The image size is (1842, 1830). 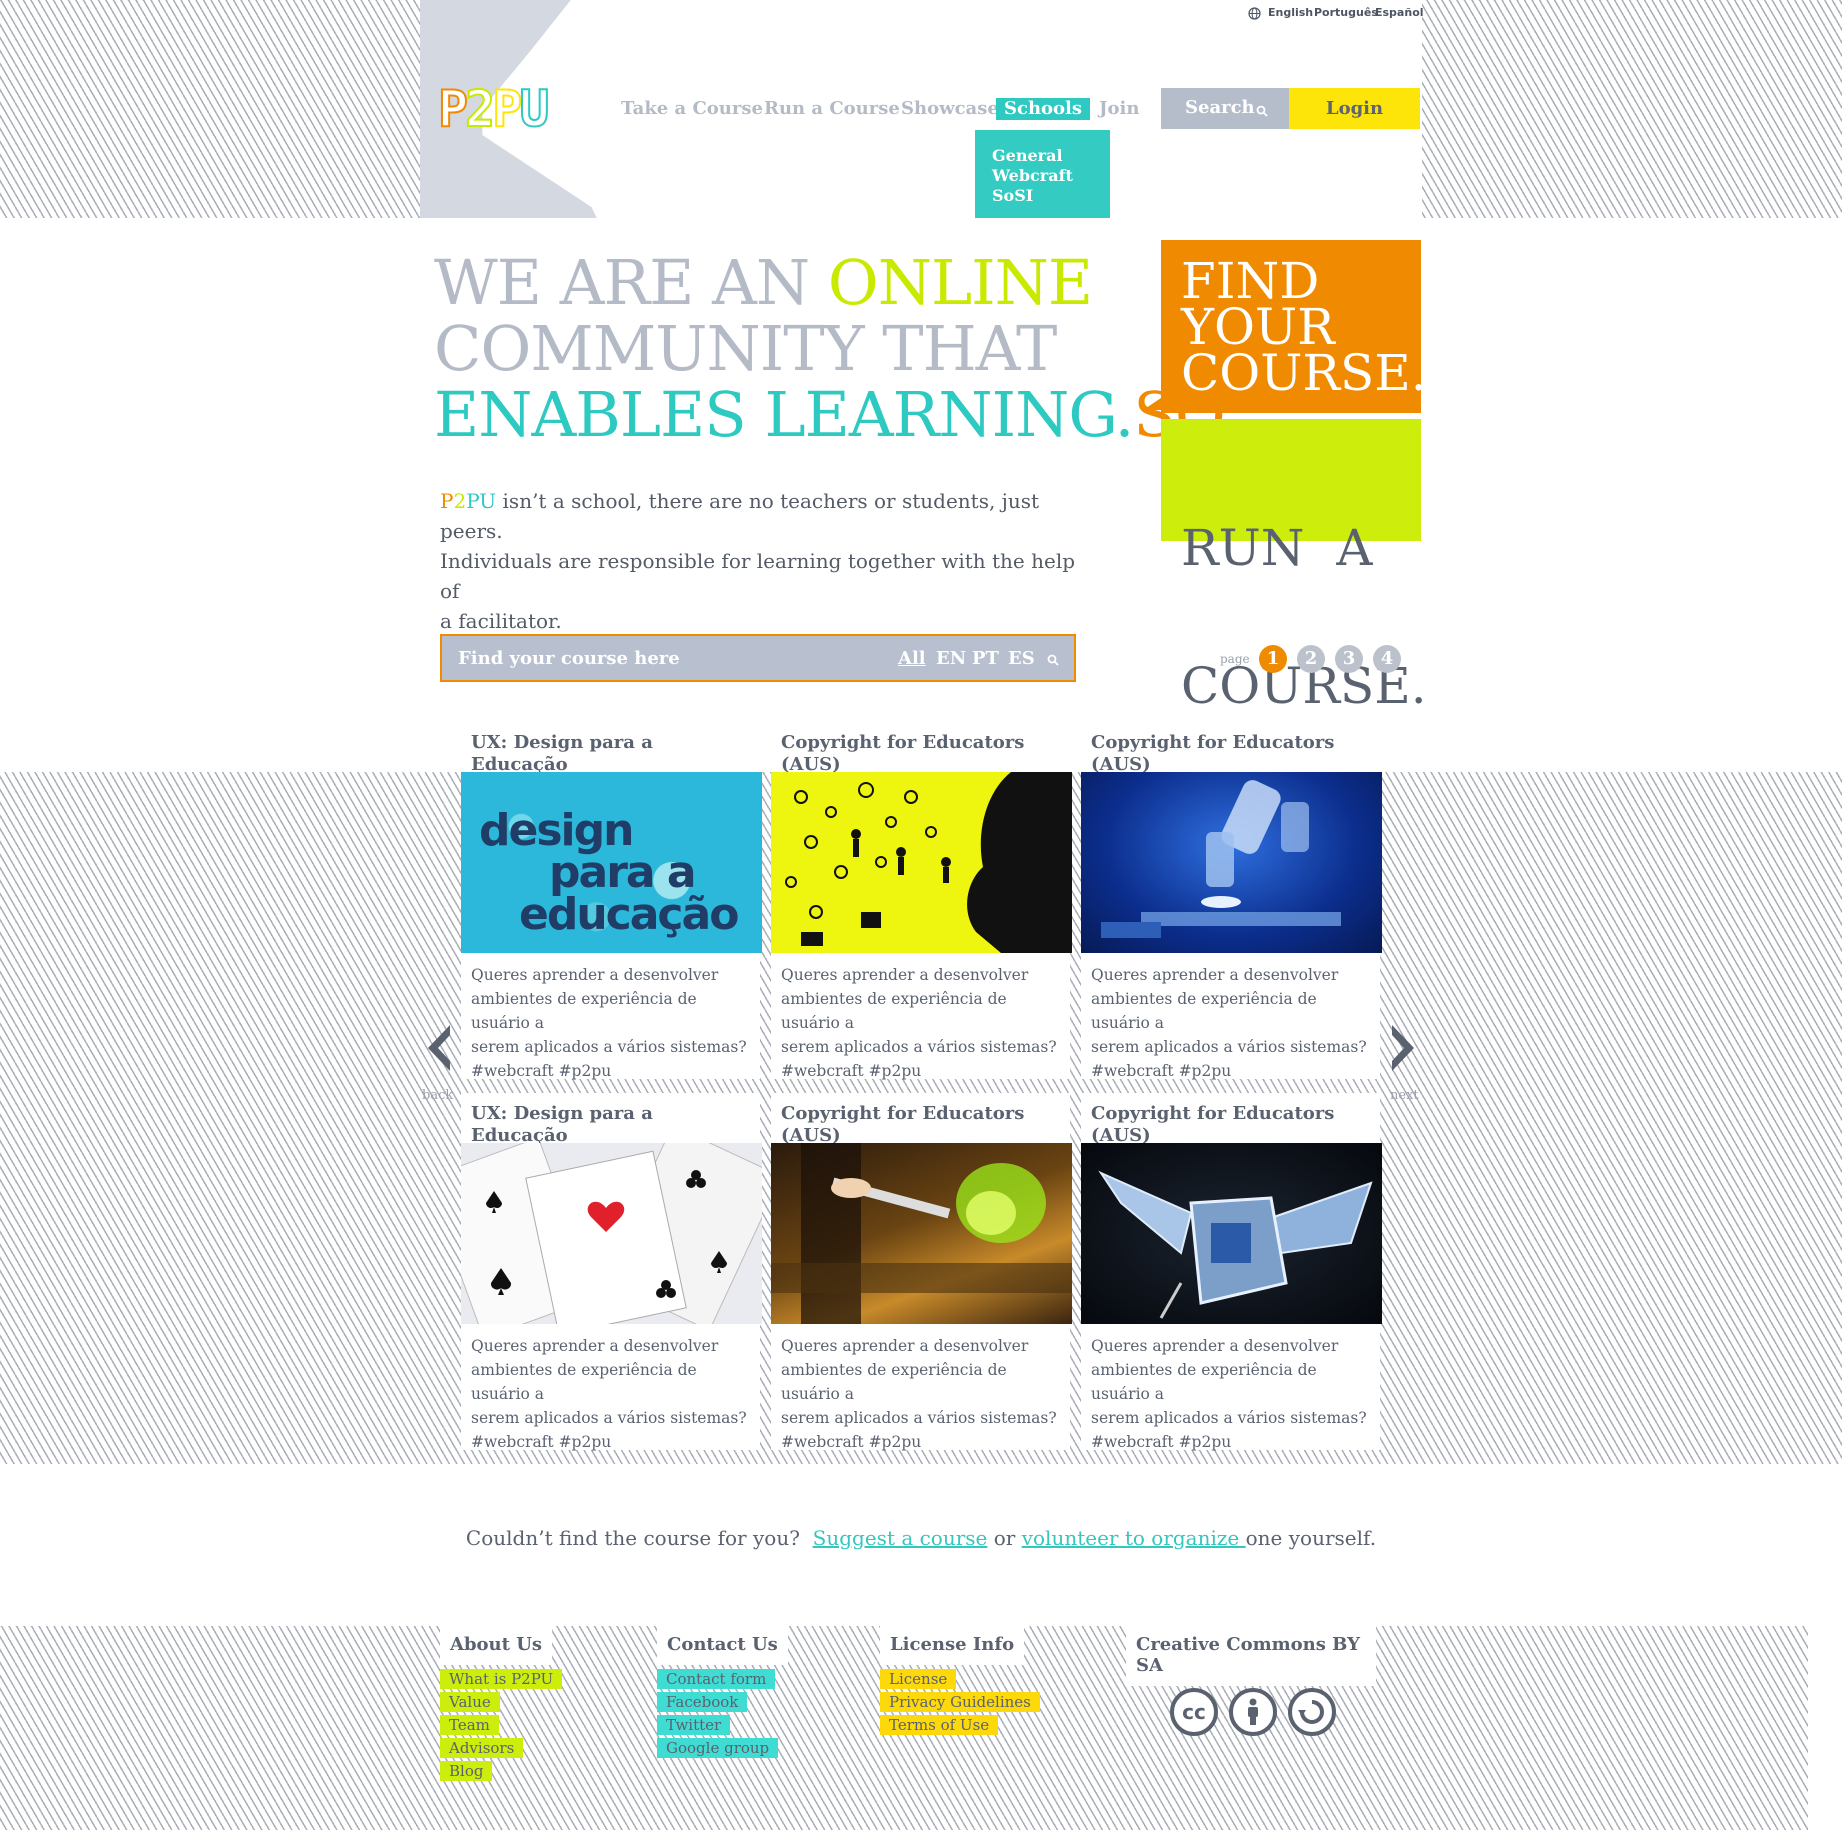 I want to click on page-3: 3, so click(x=1349, y=659).